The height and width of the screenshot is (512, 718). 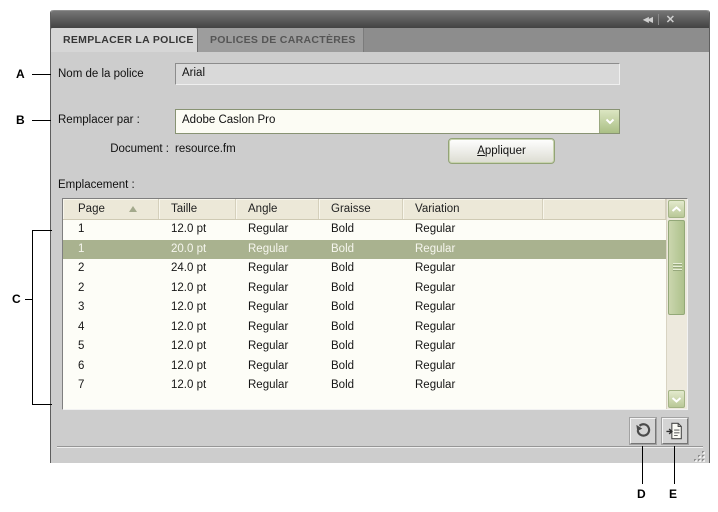 What do you see at coordinates (41, 74) in the screenshot?
I see `annotation-a-line` at bounding box center [41, 74].